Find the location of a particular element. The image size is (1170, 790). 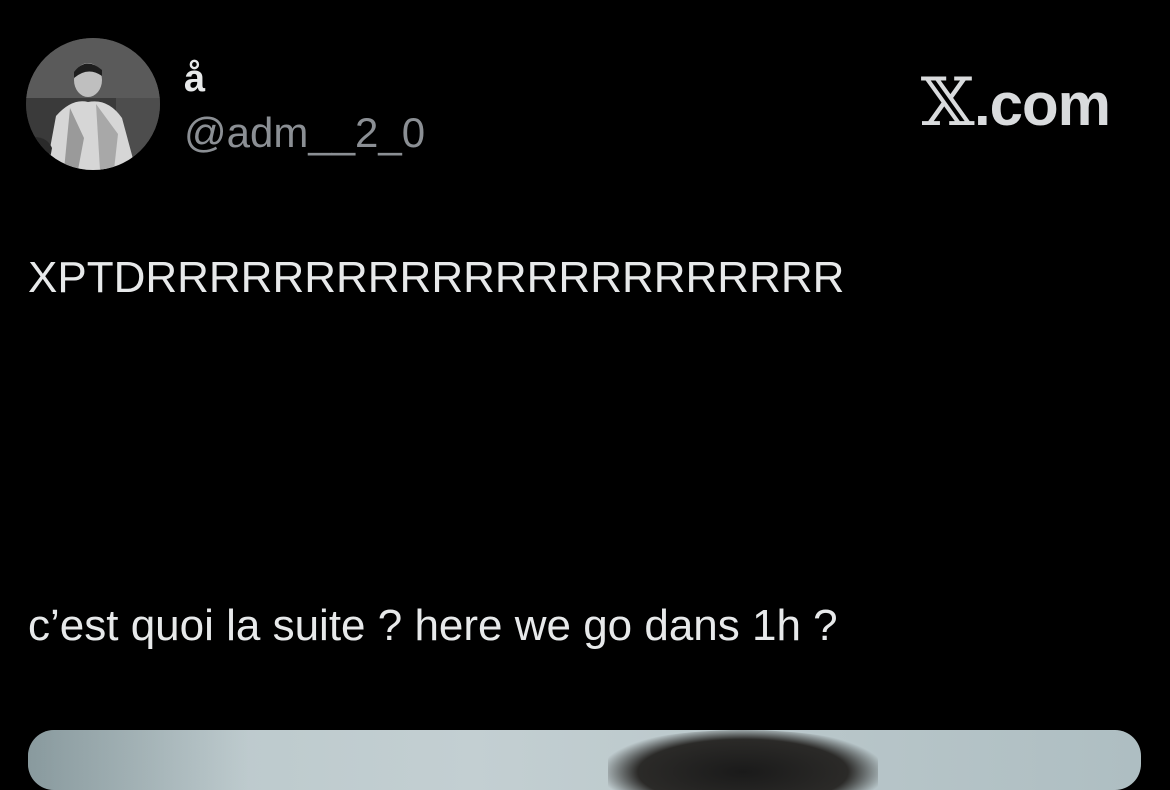

display-name: å is located at coordinates (194, 79).